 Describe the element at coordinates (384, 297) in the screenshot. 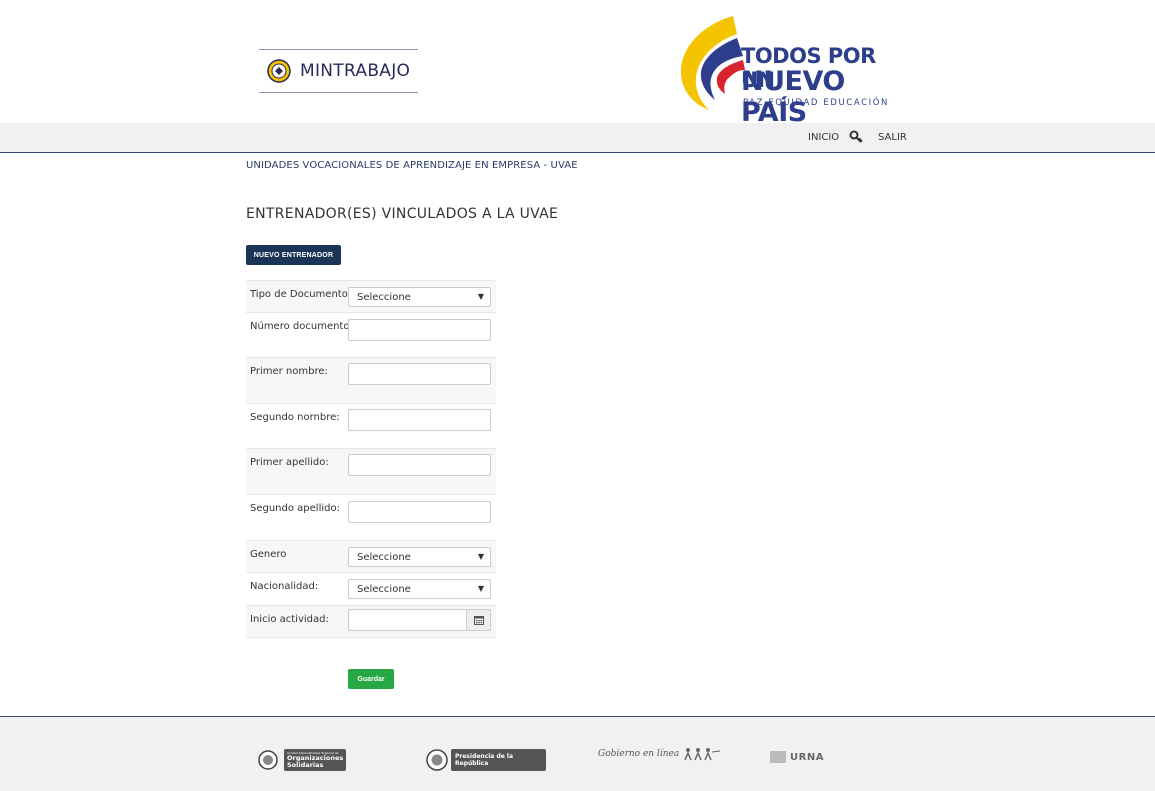

I see `tipo-documento-value: Seleccione` at that location.